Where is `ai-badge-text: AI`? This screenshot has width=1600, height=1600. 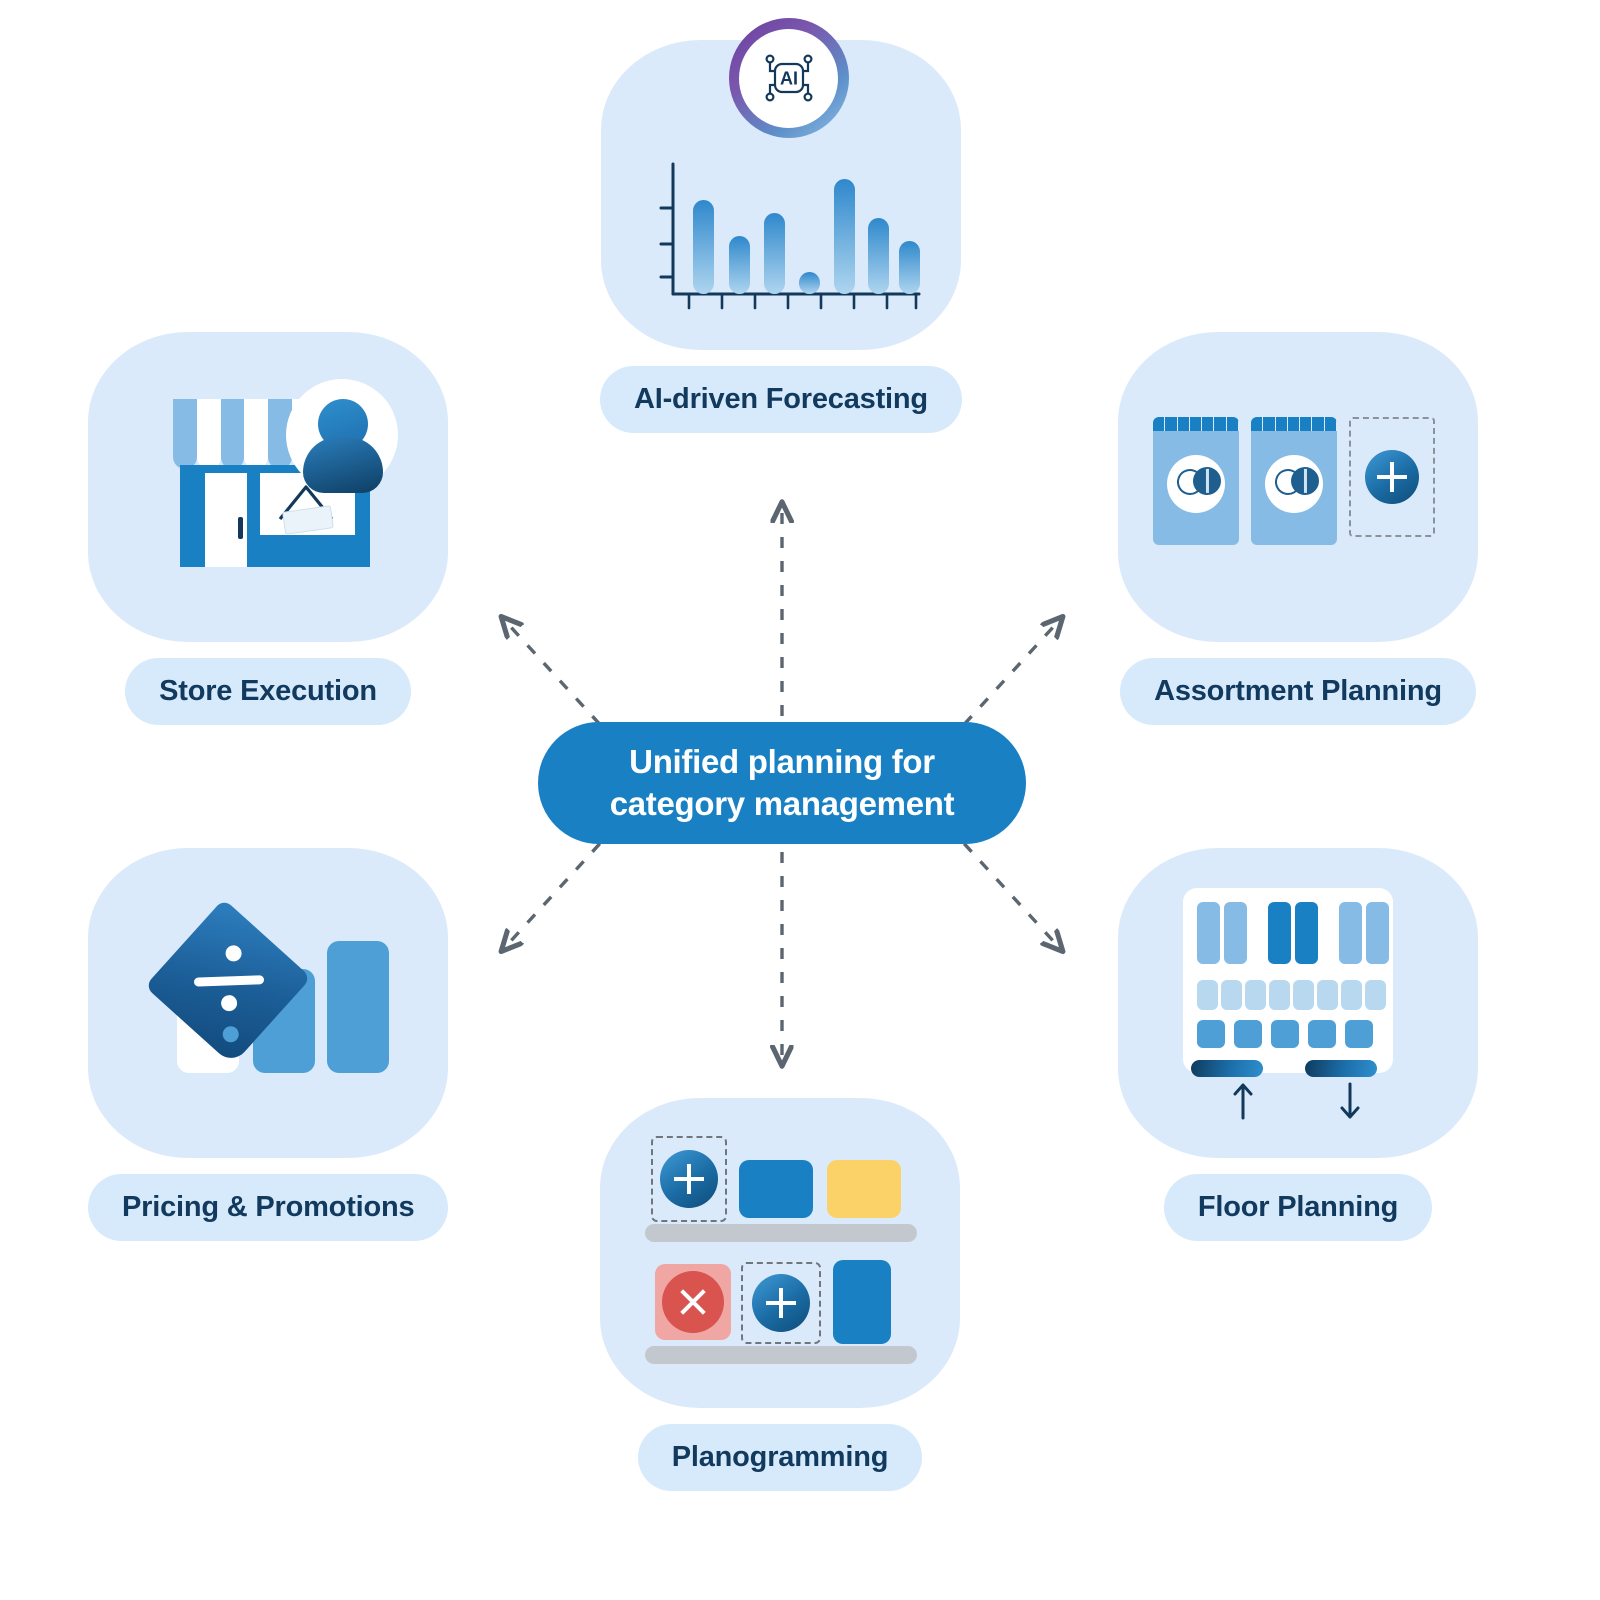
ai-badge-text: AI is located at coordinates (789, 79).